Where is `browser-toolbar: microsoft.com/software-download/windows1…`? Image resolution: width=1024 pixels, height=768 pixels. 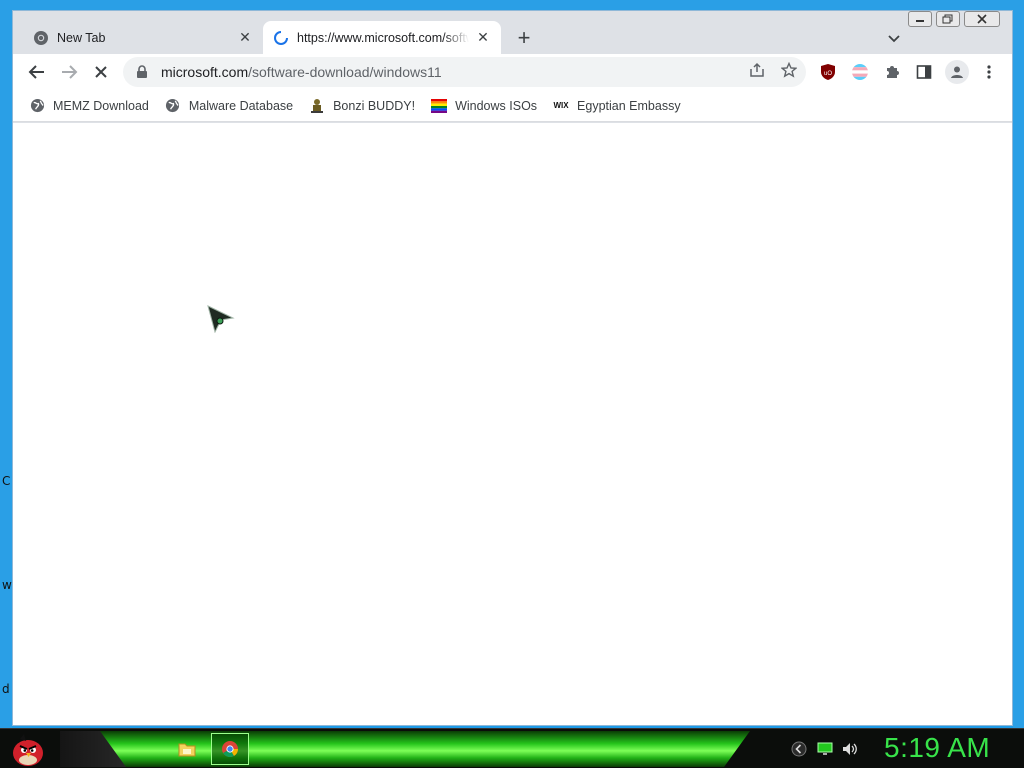
browser-toolbar: microsoft.com/software-download/windows1… is located at coordinates (512, 72).